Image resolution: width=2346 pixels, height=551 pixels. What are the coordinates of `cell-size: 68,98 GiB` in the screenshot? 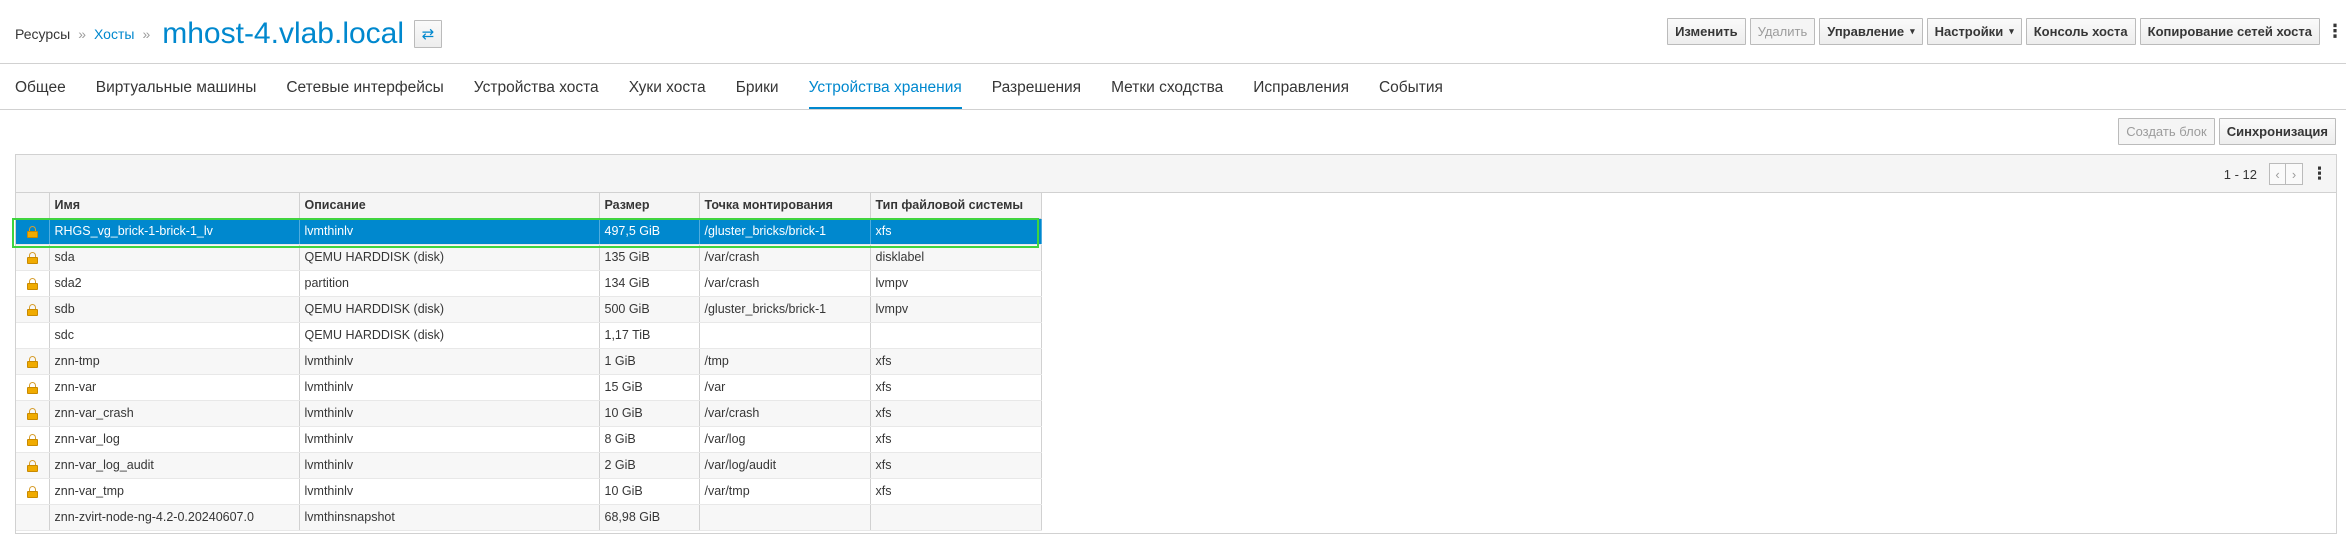 It's located at (649, 517).